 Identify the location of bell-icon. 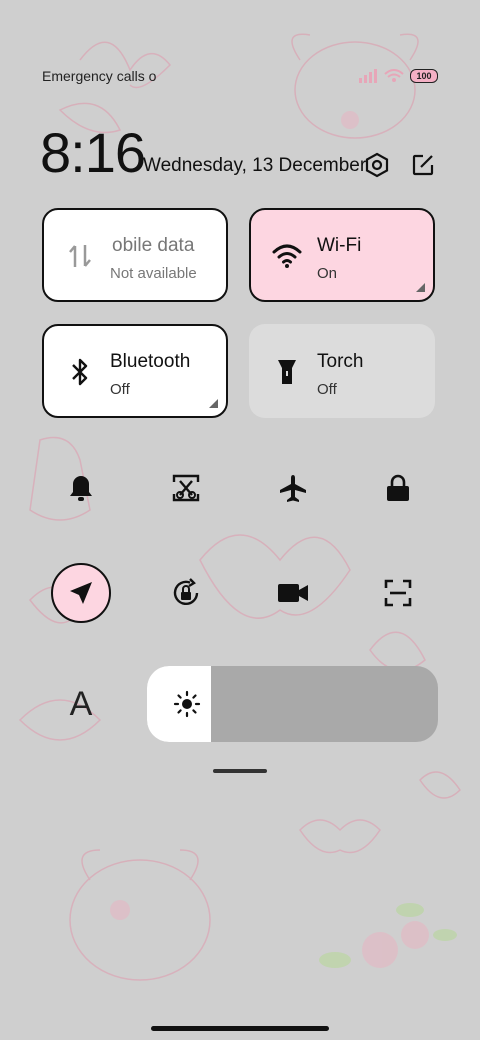
(81, 488).